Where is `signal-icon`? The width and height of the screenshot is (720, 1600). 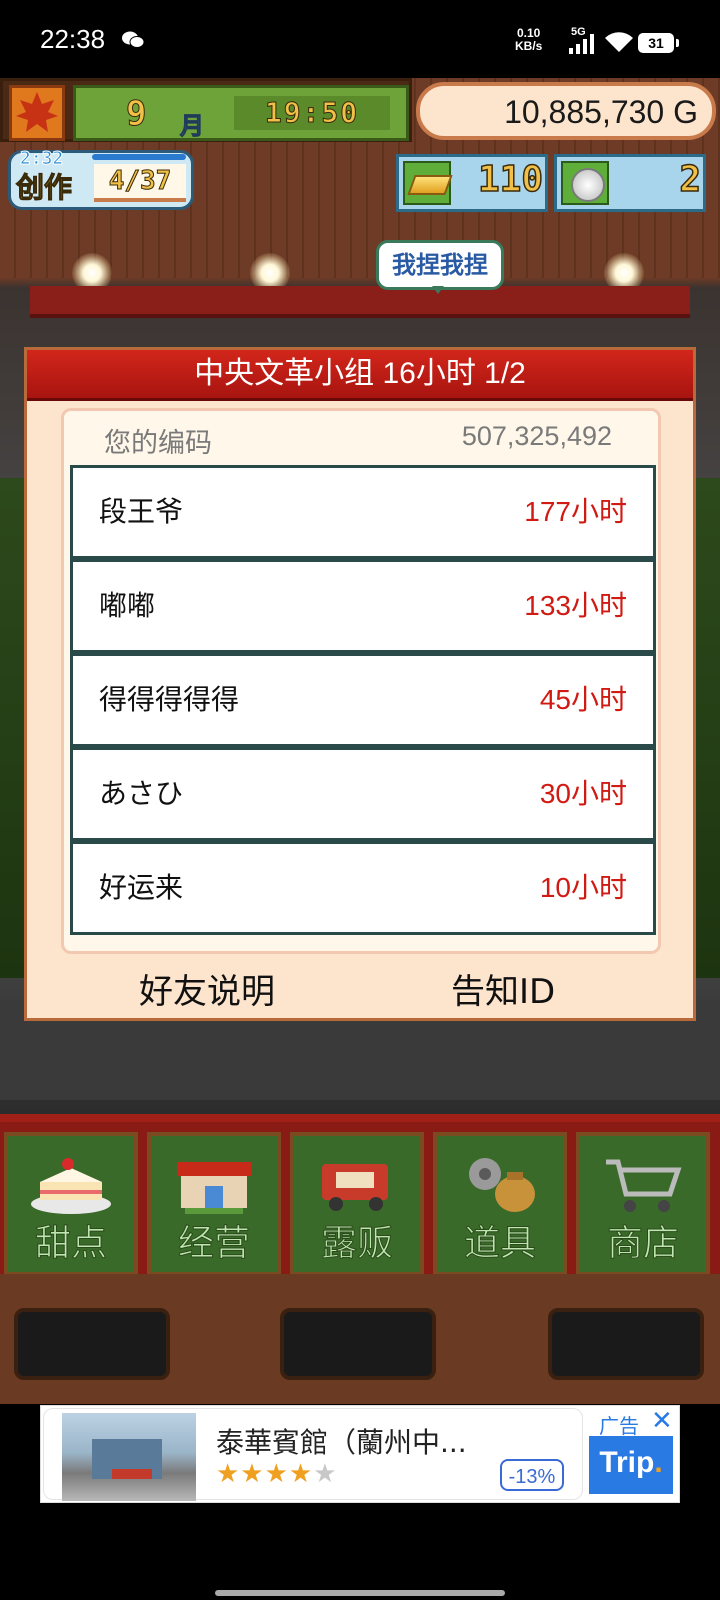 signal-icon is located at coordinates (581, 44).